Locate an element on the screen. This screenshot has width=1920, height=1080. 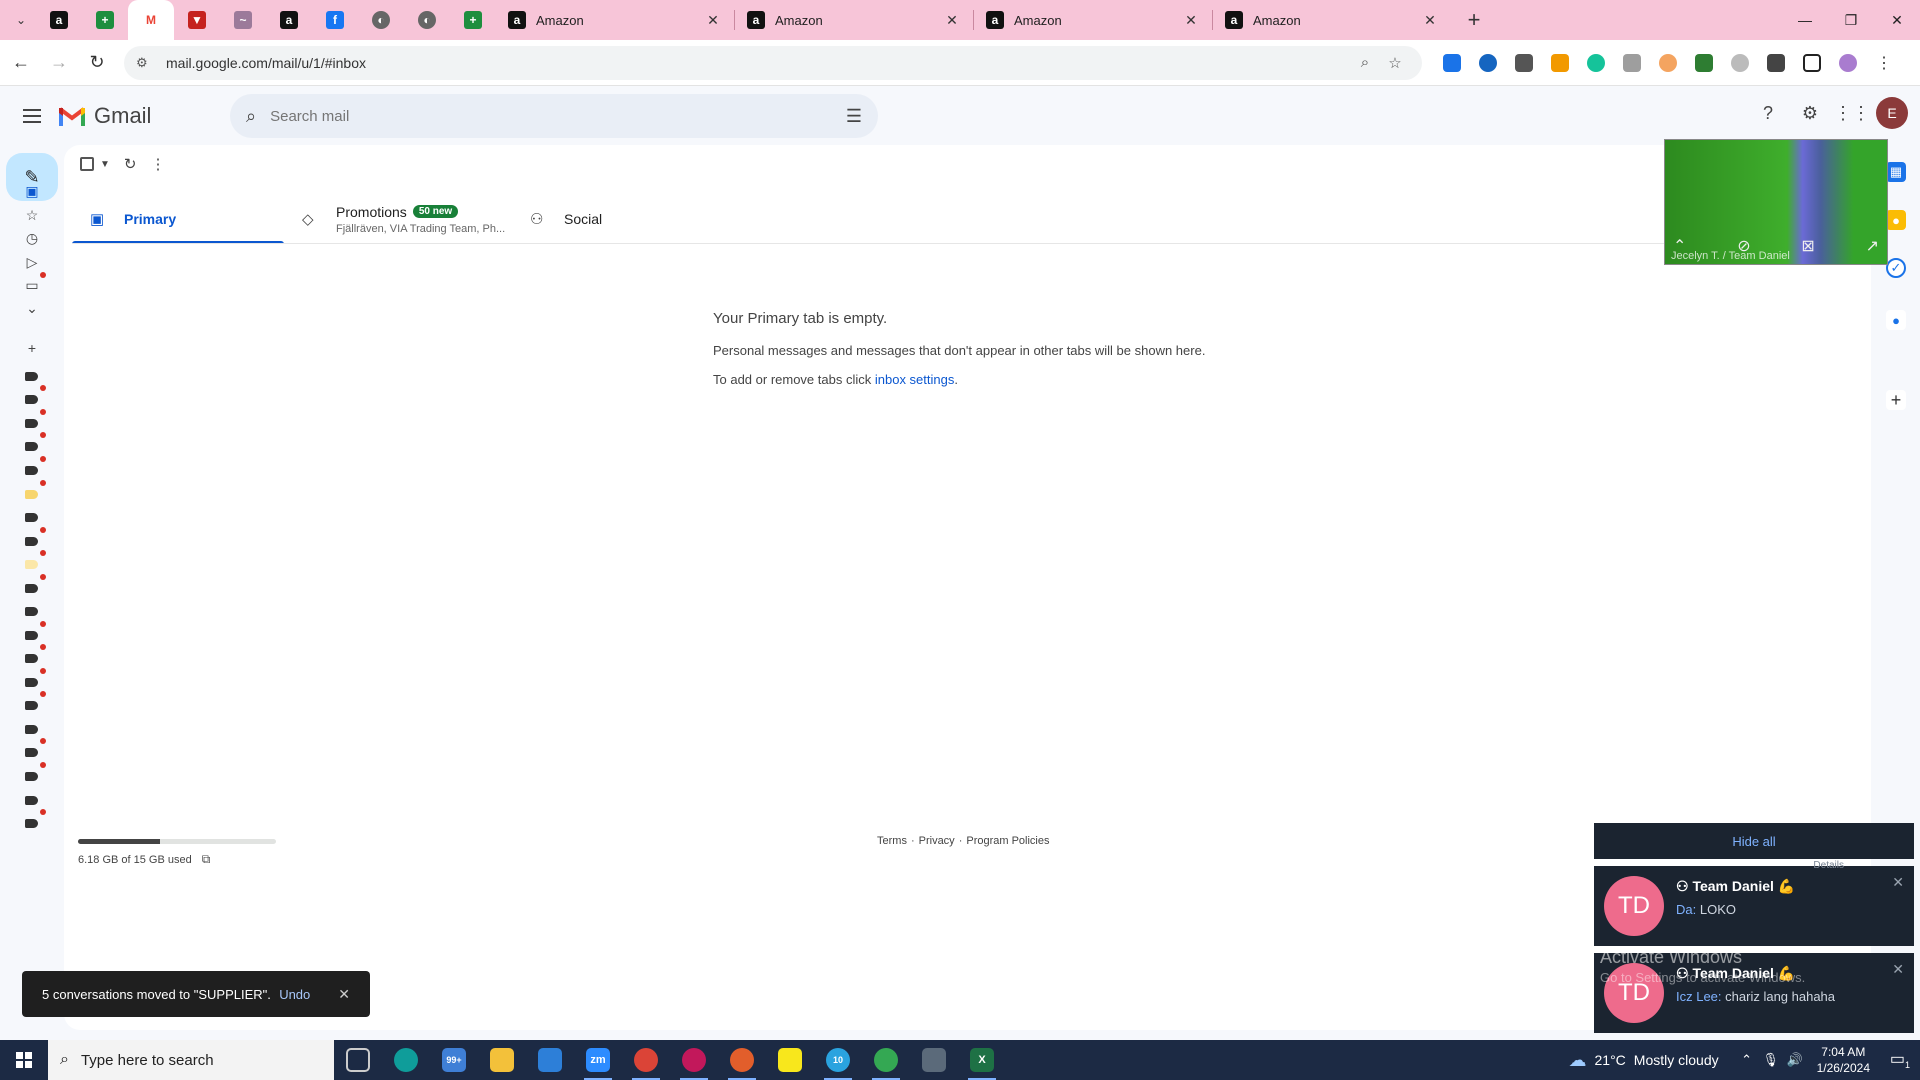
hide-all-button: Hide all is located at coordinates (1754, 841).